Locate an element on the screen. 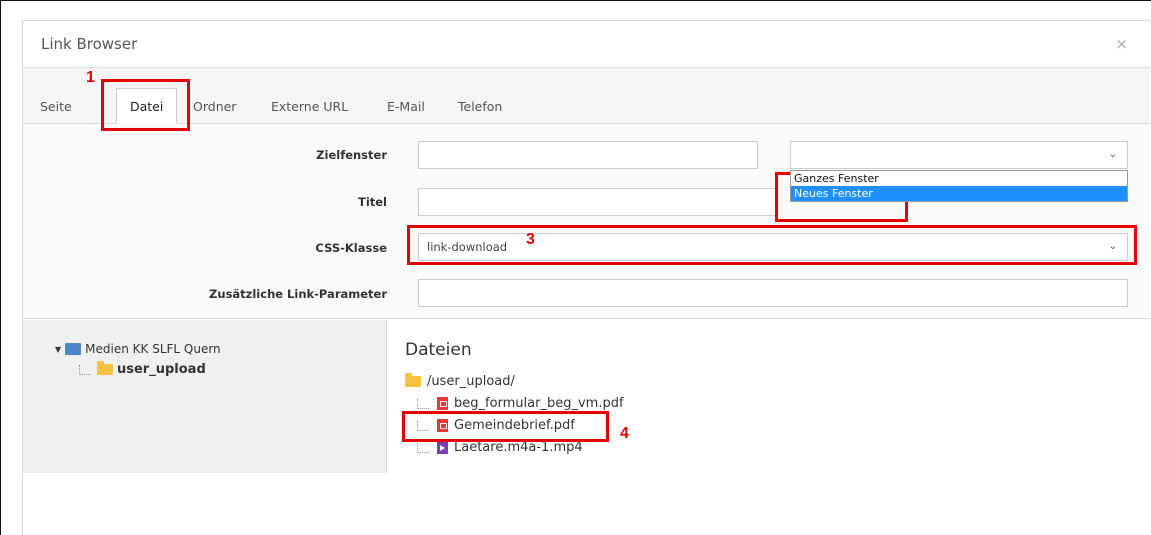 This screenshot has height=535, width=1151. tree-root-label: Medien KK SLFL Quern is located at coordinates (153, 349).